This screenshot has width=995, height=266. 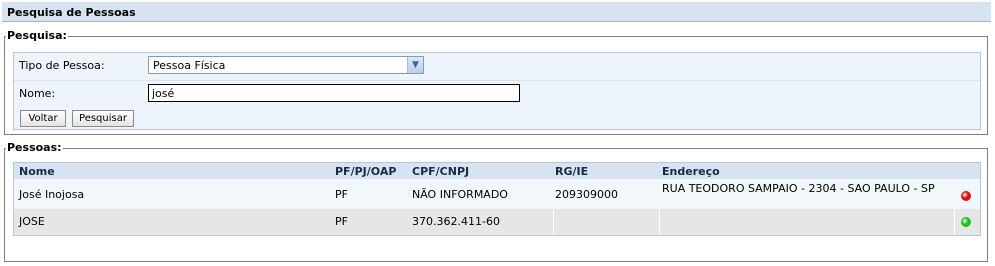 What do you see at coordinates (496, 12) in the screenshot?
I see `page-title: Pesquisa de Pessoas` at bounding box center [496, 12].